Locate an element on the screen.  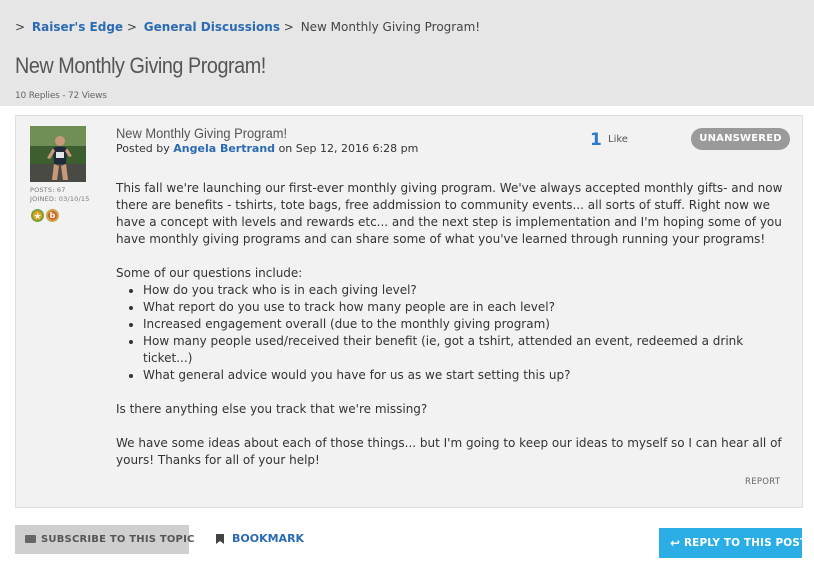
avatar-image is located at coordinates (58, 154).